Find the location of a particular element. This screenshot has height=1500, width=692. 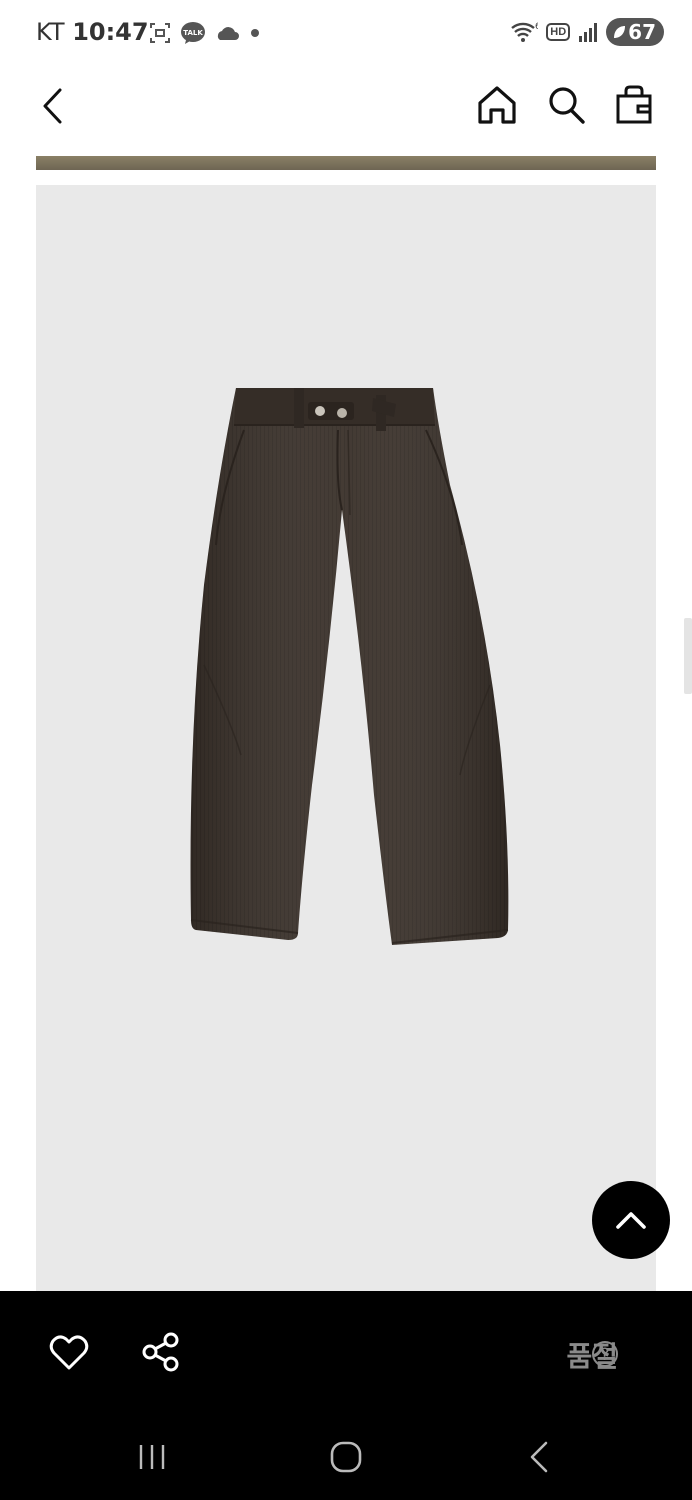

search-button is located at coordinates (566, 105).